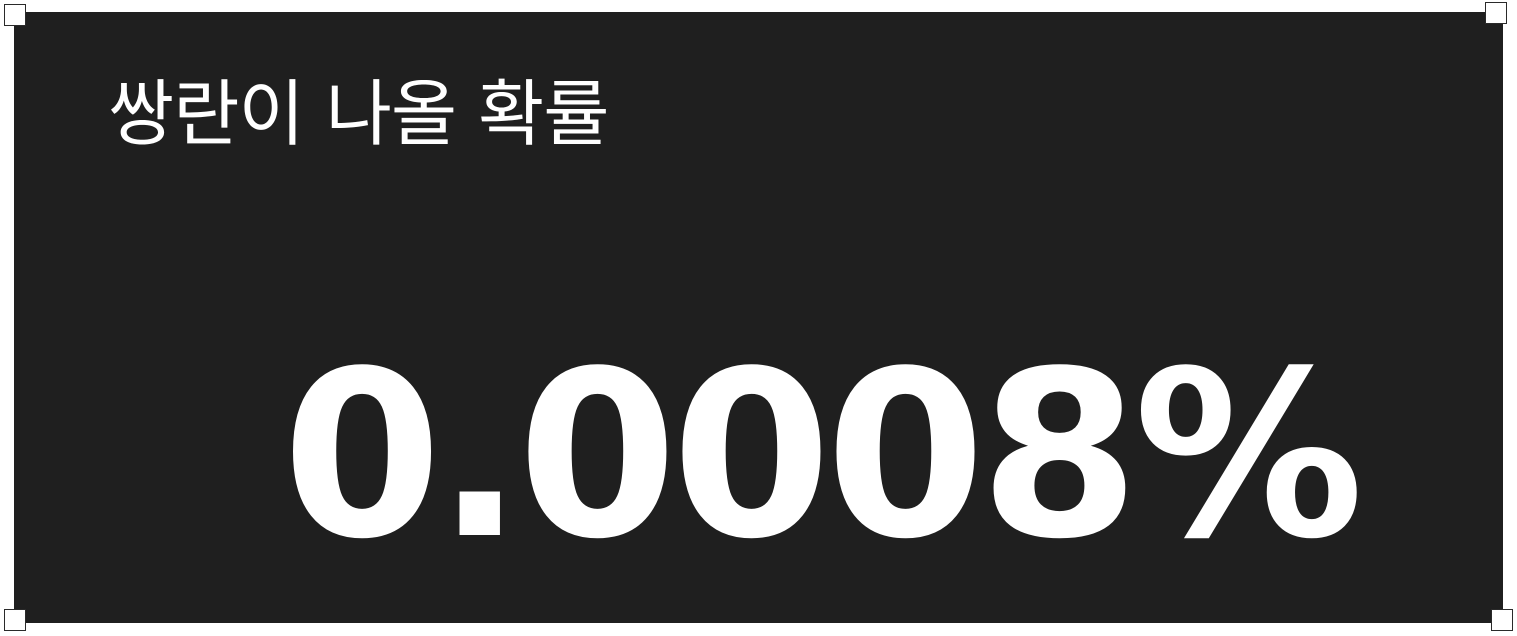 The height and width of the screenshot is (636, 1517). Describe the element at coordinates (358, 114) in the screenshot. I see `card-label: 쌍란이 나올 확률` at that location.